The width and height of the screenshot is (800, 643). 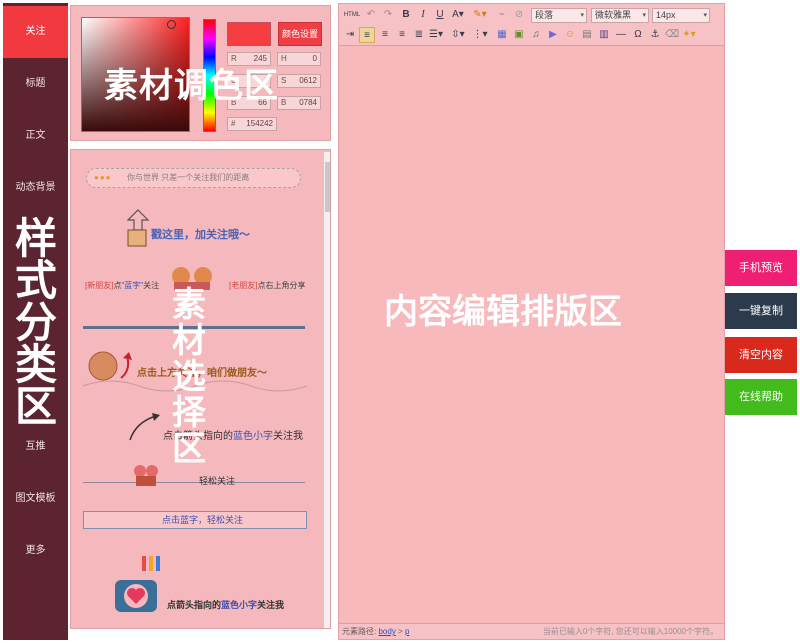 What do you see at coordinates (407, 631) in the screenshot?
I see `path-p-link: p` at bounding box center [407, 631].